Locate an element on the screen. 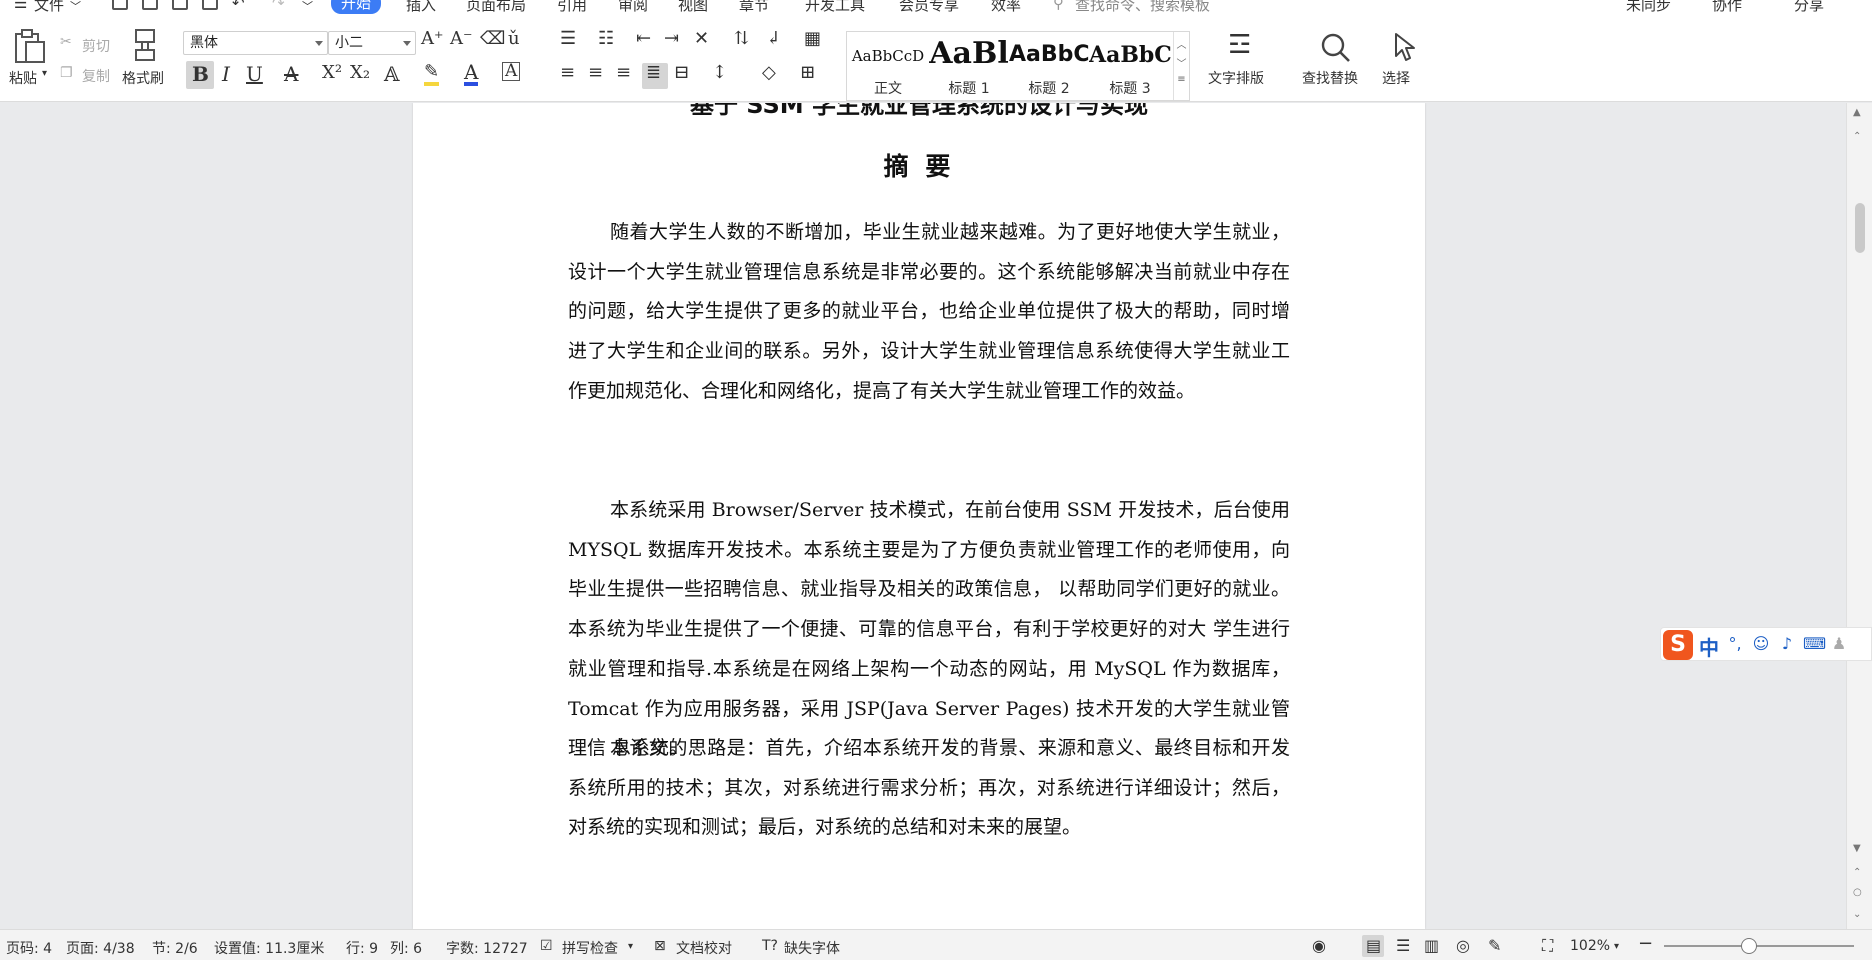 This screenshot has height=960, width=1872. format-painter-button: 格式刷 is located at coordinates (143, 78).